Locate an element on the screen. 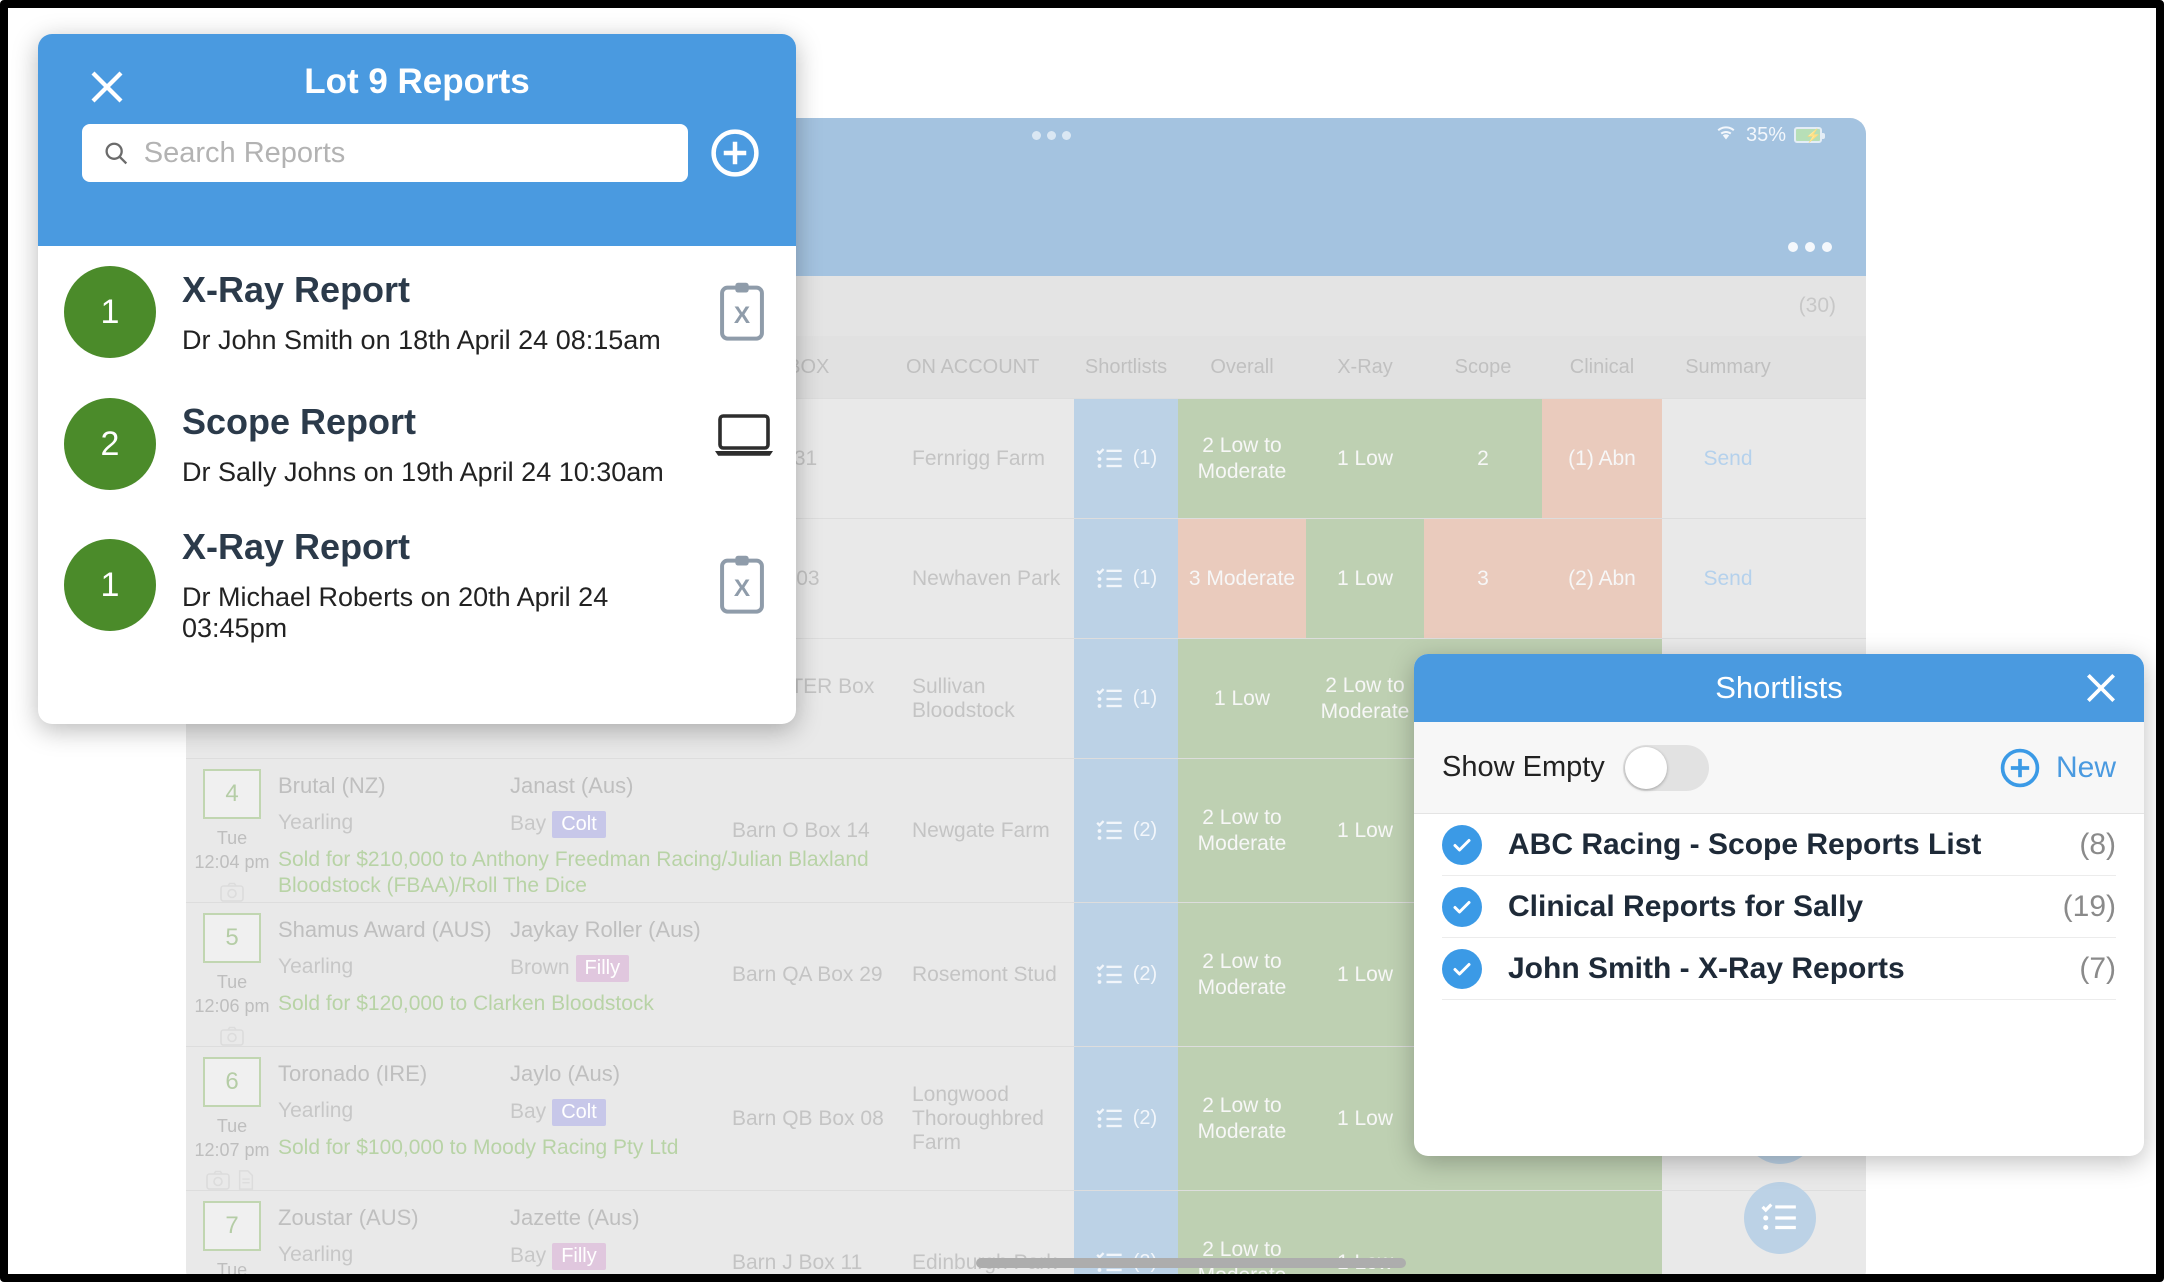  clinical-cell: (2) Abn is located at coordinates (1602, 578).